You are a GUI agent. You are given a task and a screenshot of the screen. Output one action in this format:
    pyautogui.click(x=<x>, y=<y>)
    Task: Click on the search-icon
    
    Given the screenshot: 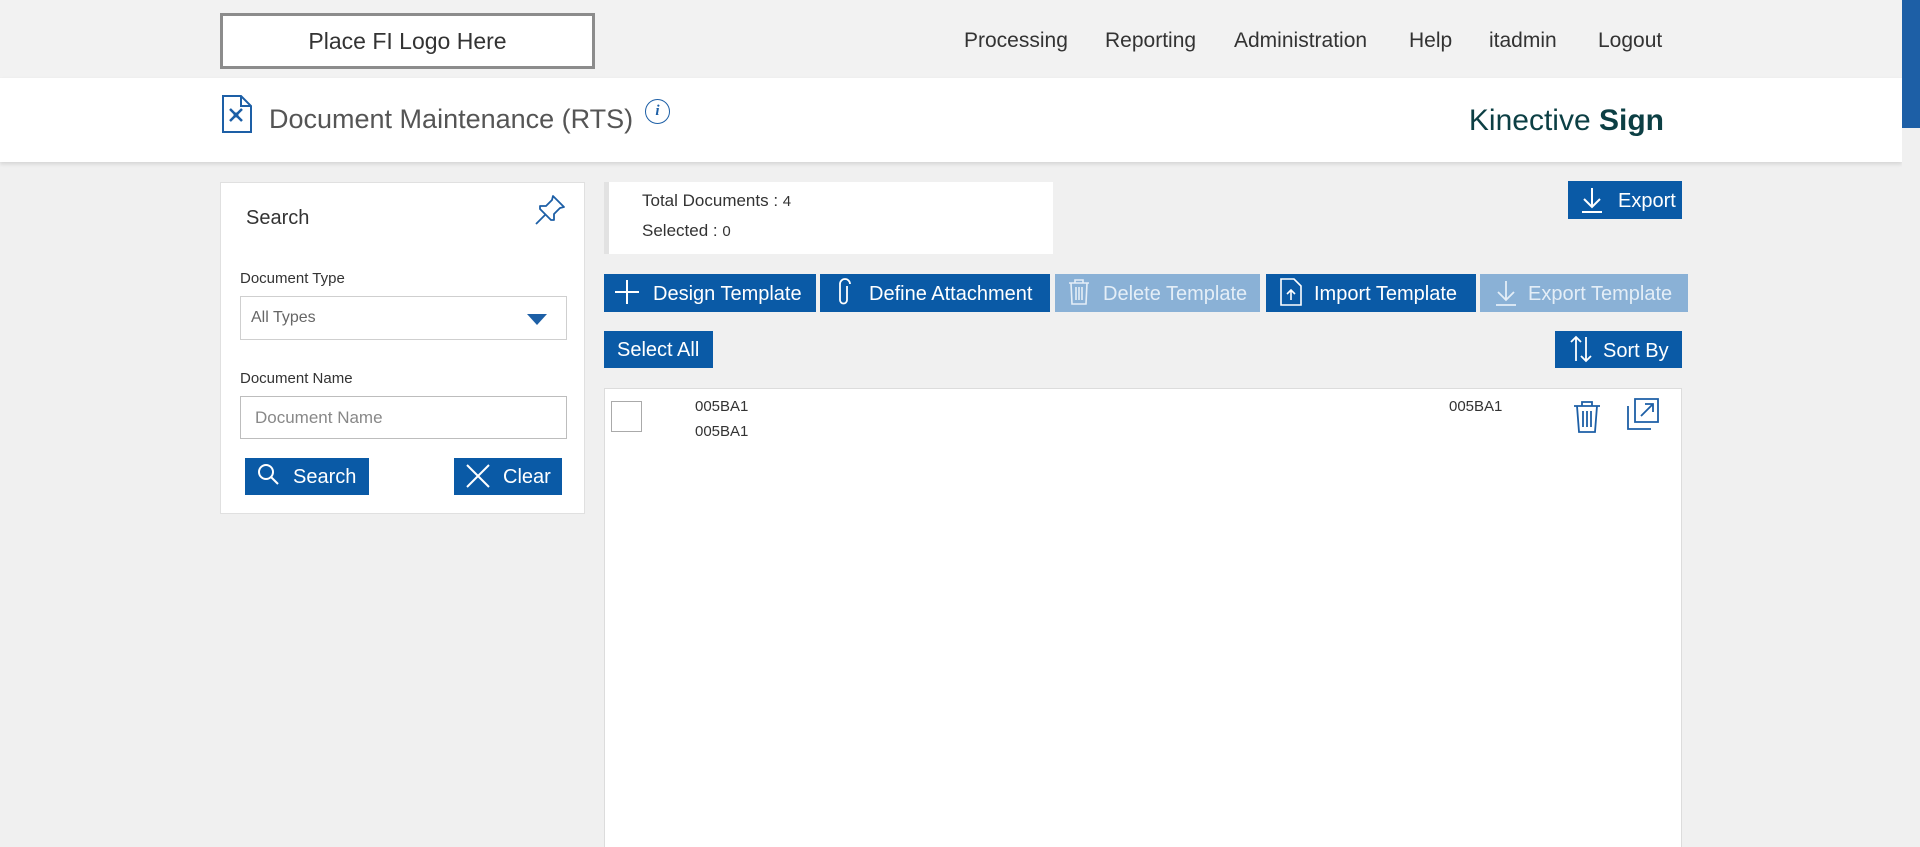 What is the action you would take?
    pyautogui.click(x=268, y=475)
    